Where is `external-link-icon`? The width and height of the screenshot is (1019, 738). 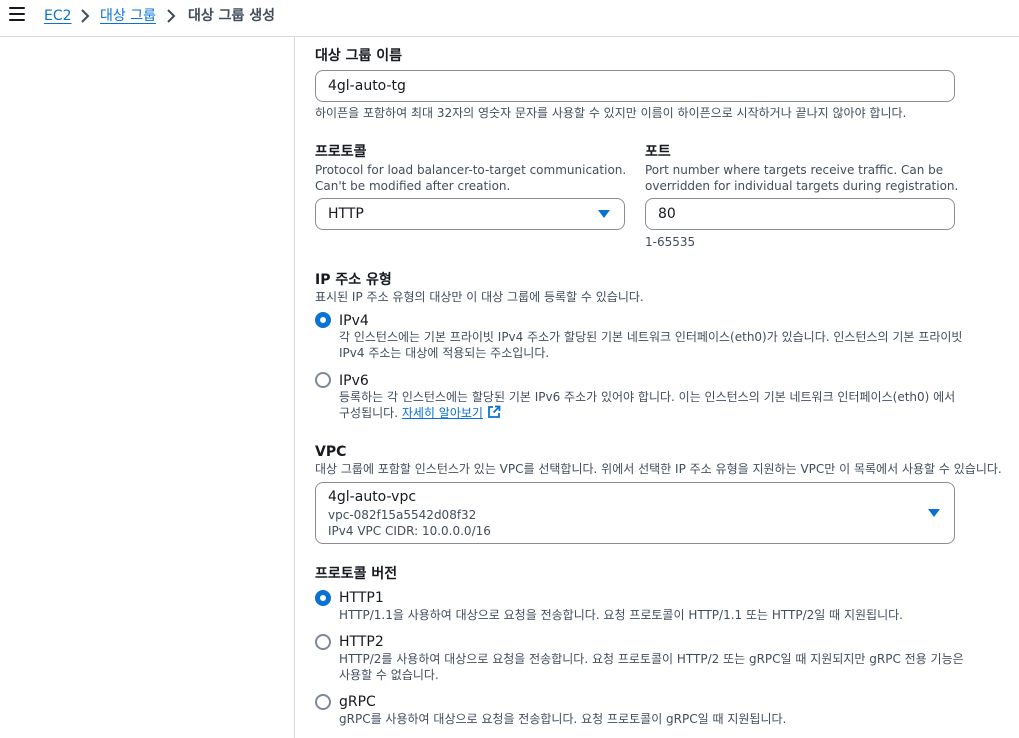
external-link-icon is located at coordinates (494, 412).